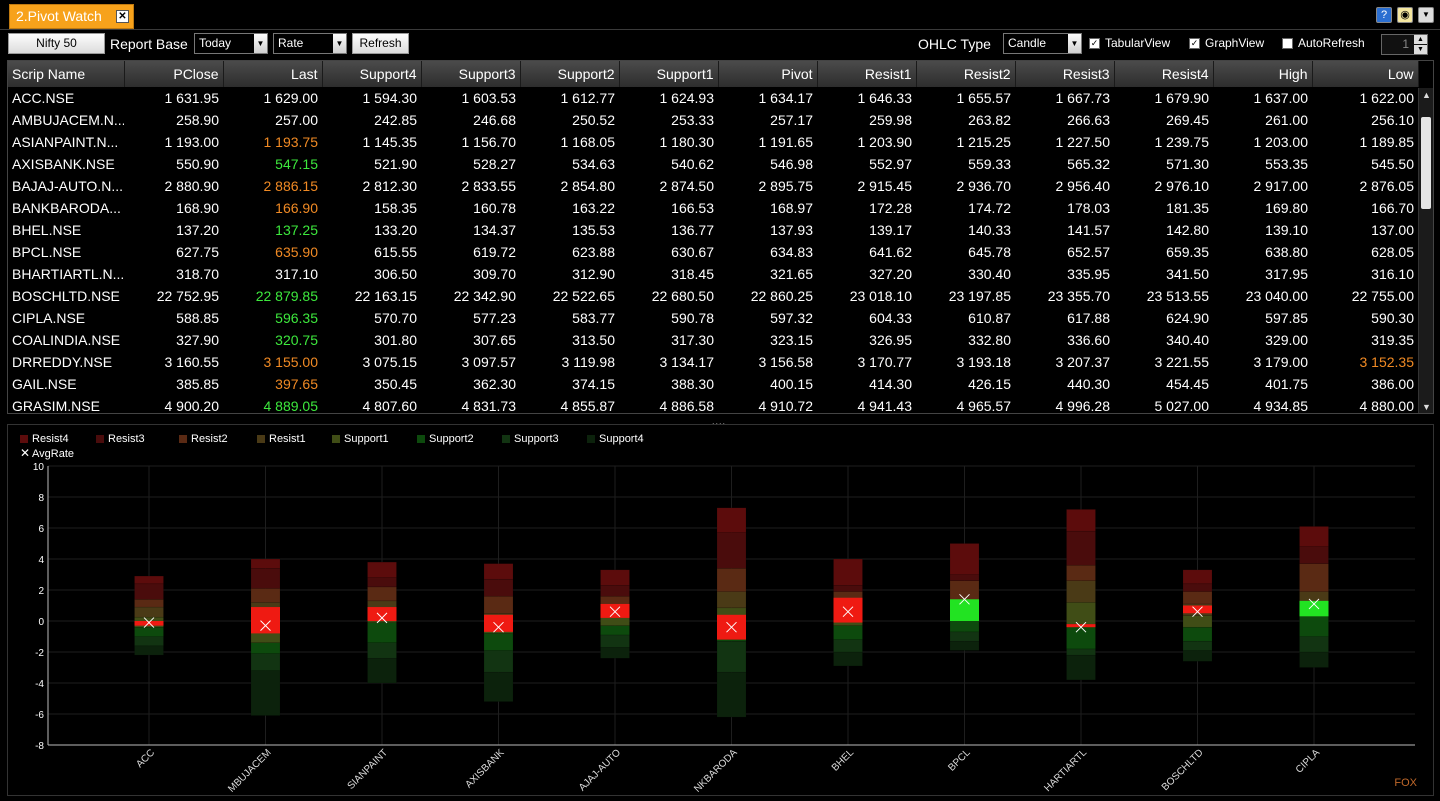  Describe the element at coordinates (1187, 384) in the screenshot. I see `cell-r4: 454.45` at that location.